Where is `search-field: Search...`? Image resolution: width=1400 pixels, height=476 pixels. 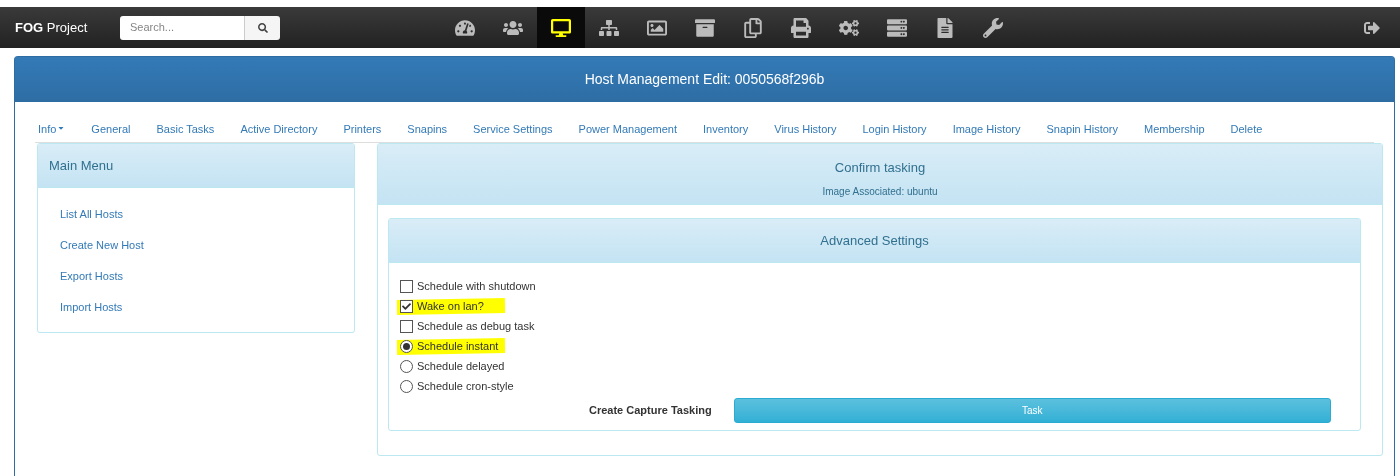
search-field: Search... is located at coordinates (182, 27).